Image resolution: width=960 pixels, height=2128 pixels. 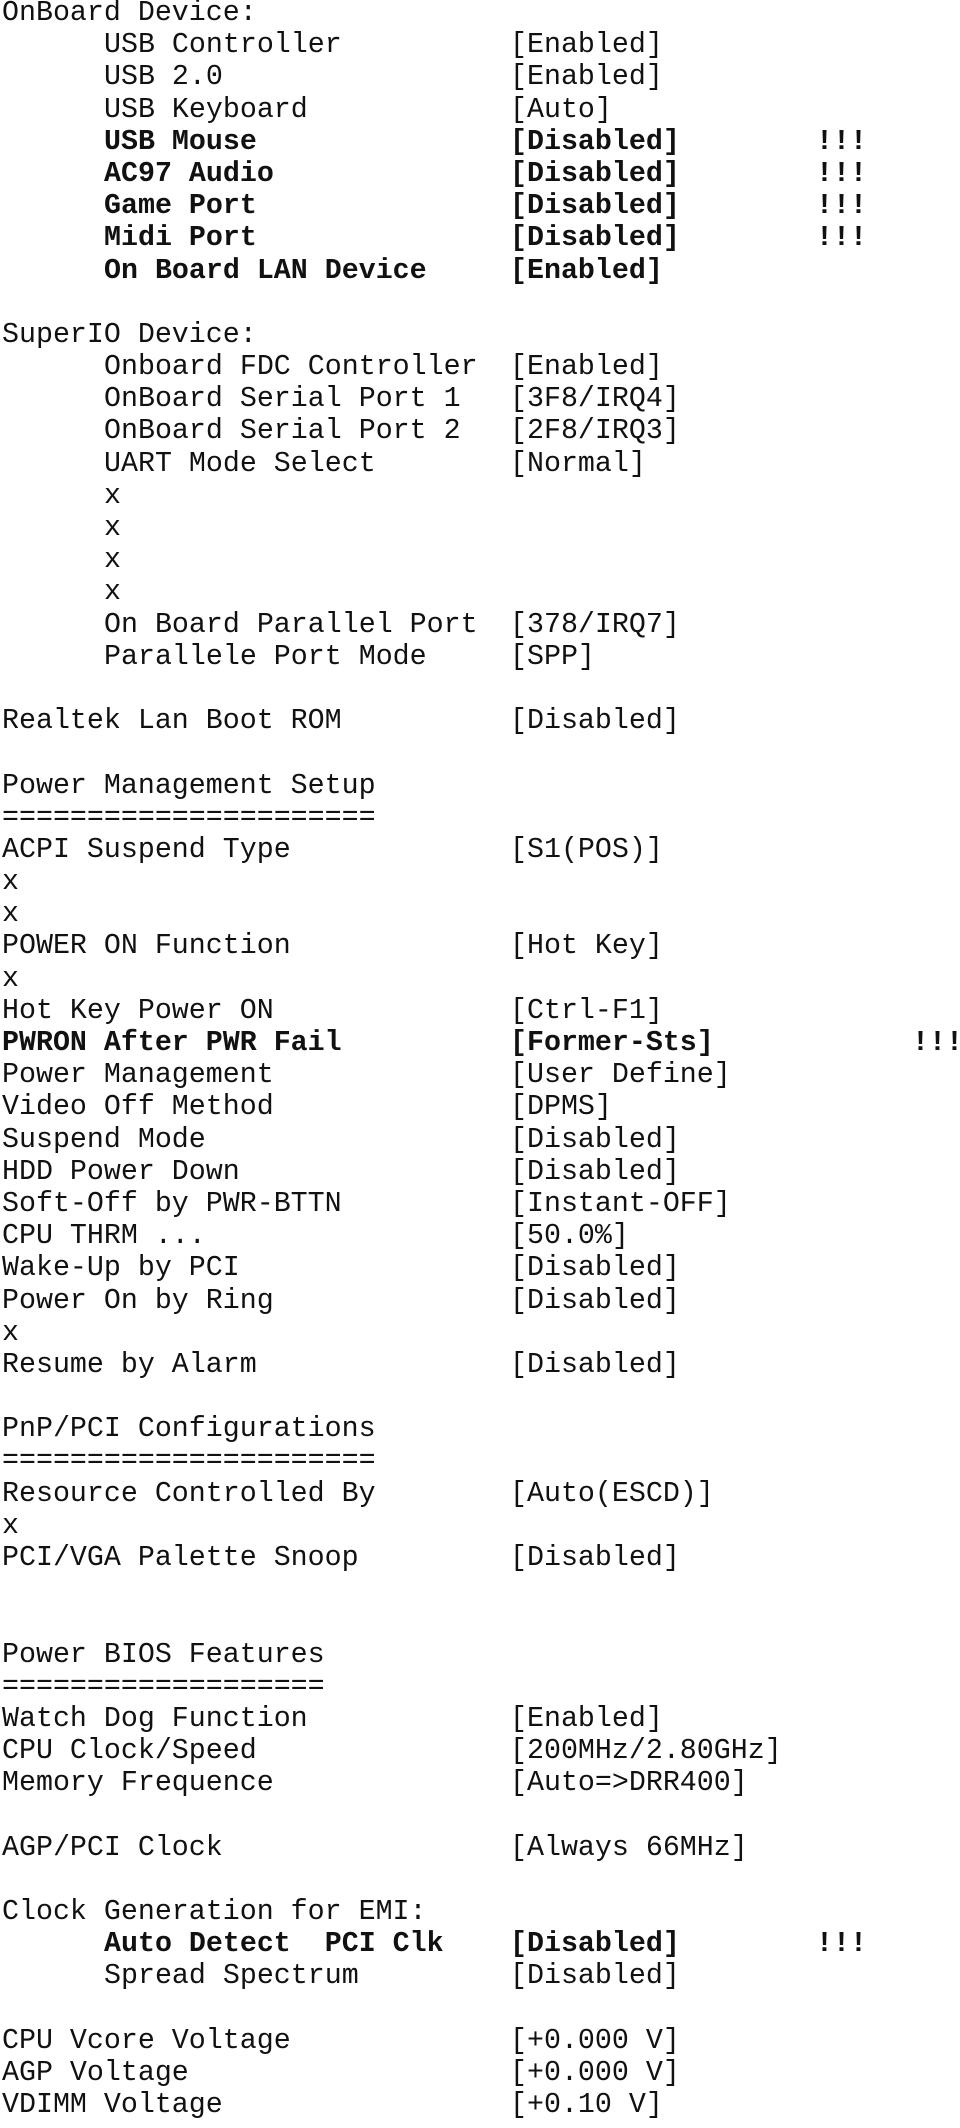 What do you see at coordinates (189, 785) in the screenshot?
I see `section-title: Power Management Setup` at bounding box center [189, 785].